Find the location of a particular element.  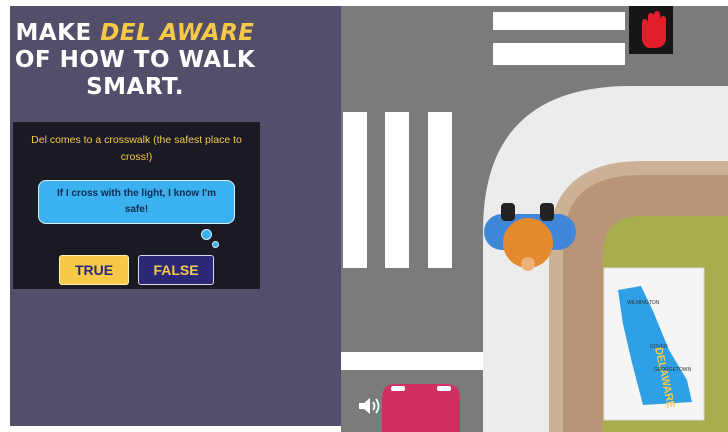

map-city-wilmington: WILMINGTON is located at coordinates (643, 303).